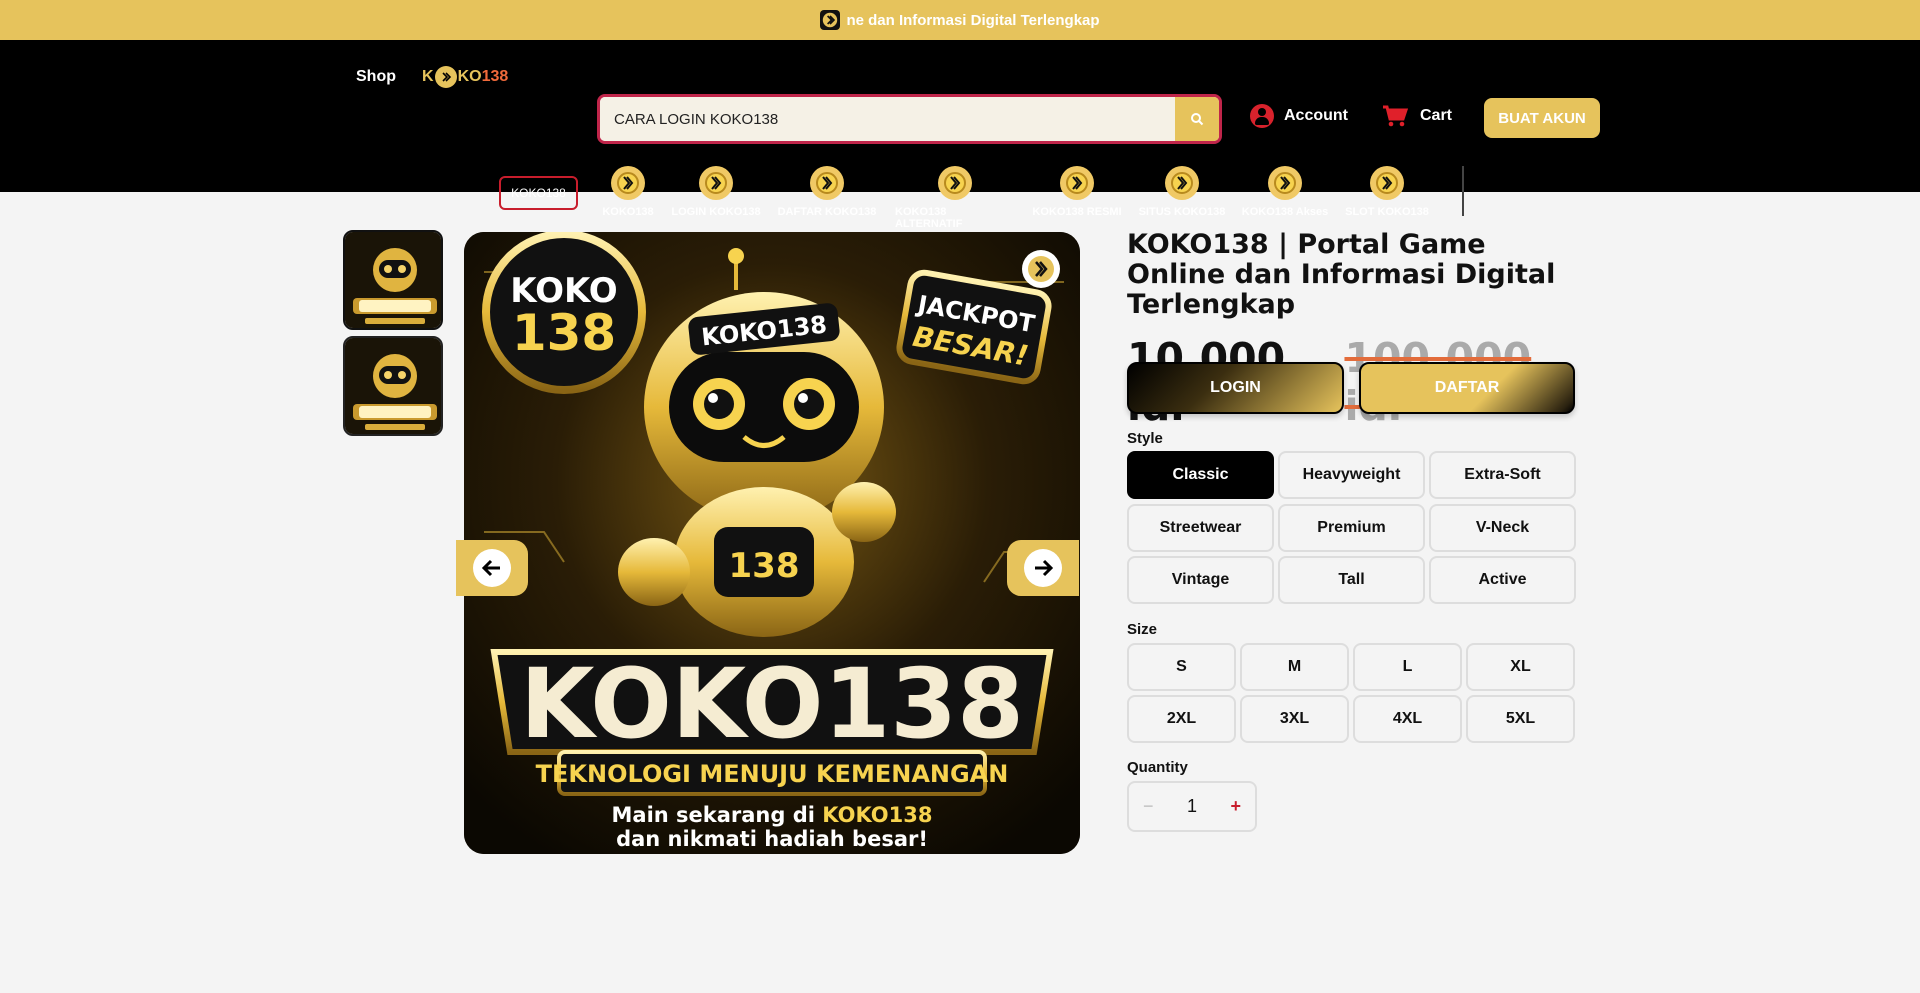  I want to click on category-item: DAFTAR KOKO138, so click(827, 192).